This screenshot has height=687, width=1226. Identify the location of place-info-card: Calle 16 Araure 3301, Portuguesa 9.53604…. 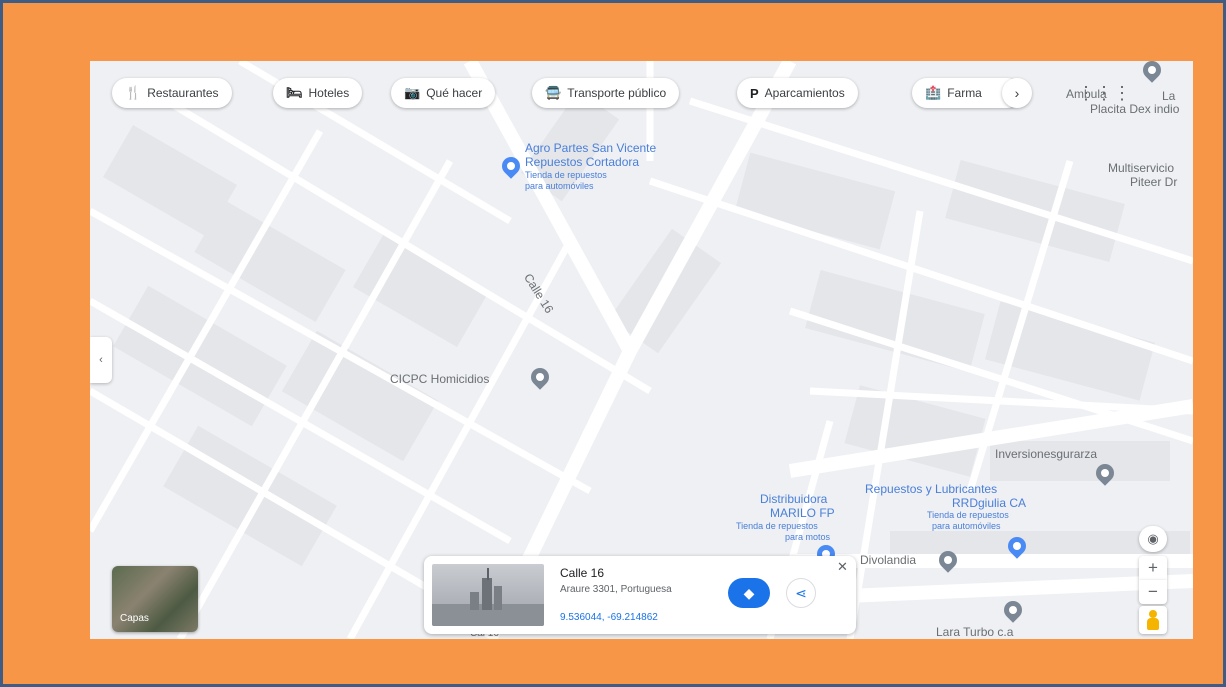
(640, 595).